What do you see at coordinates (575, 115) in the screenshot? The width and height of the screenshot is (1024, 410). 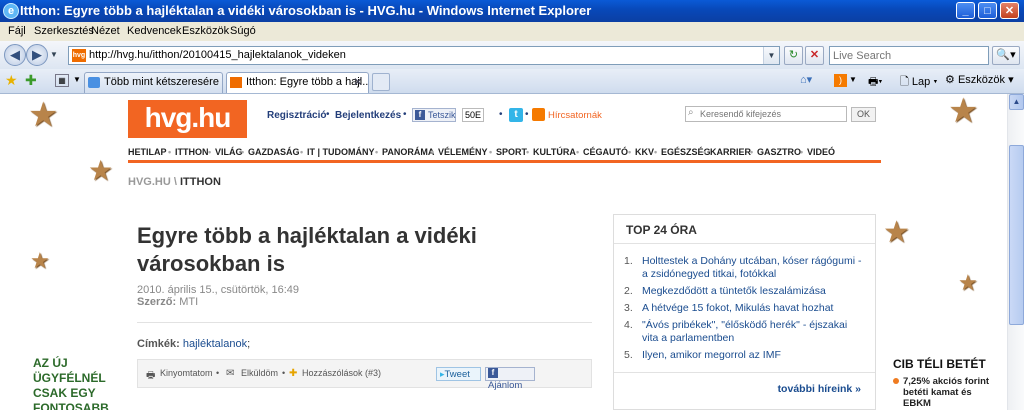 I see `feeds-link: Hírcsatornák` at bounding box center [575, 115].